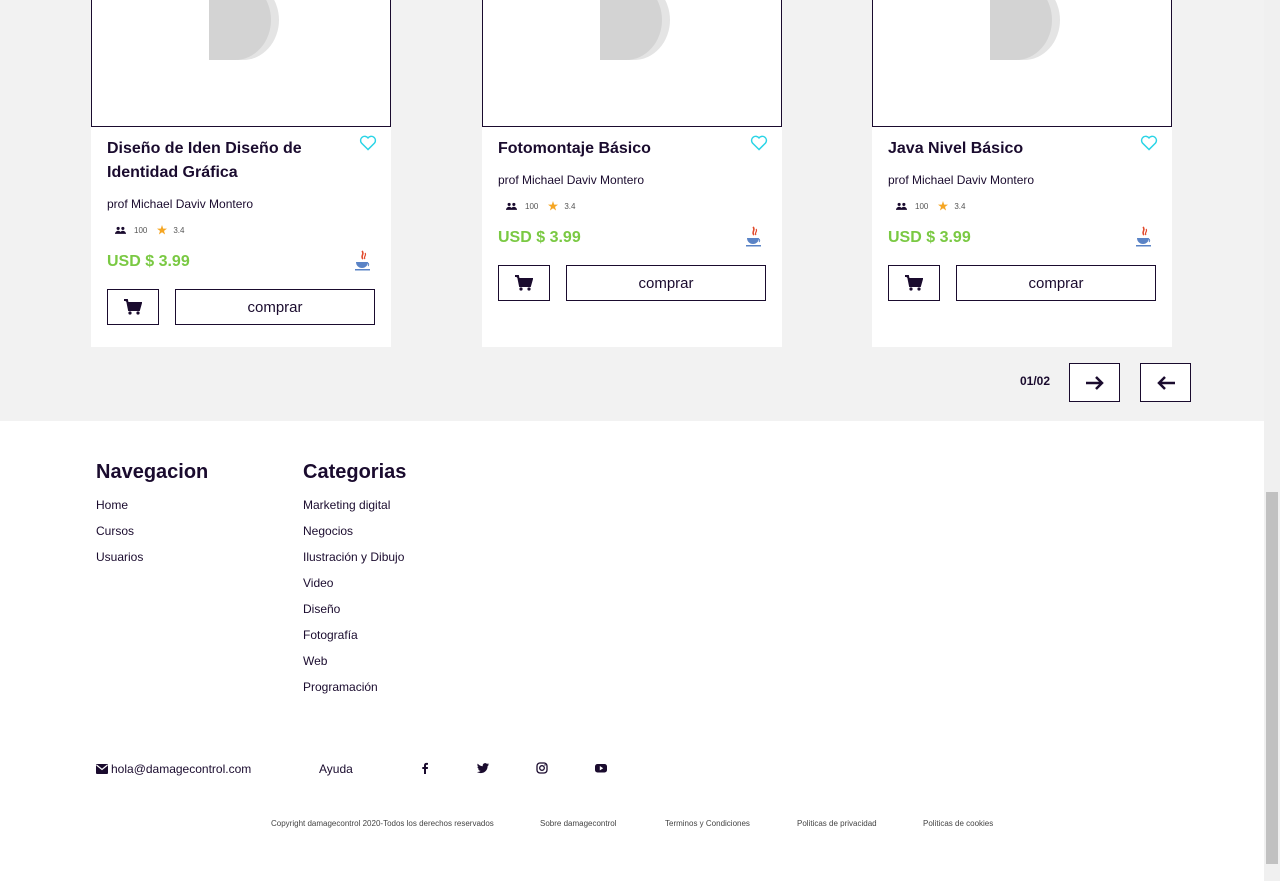 This screenshot has height=881, width=1280. Describe the element at coordinates (321, 609) in the screenshot. I see `footer-category-item: Diseño` at that location.